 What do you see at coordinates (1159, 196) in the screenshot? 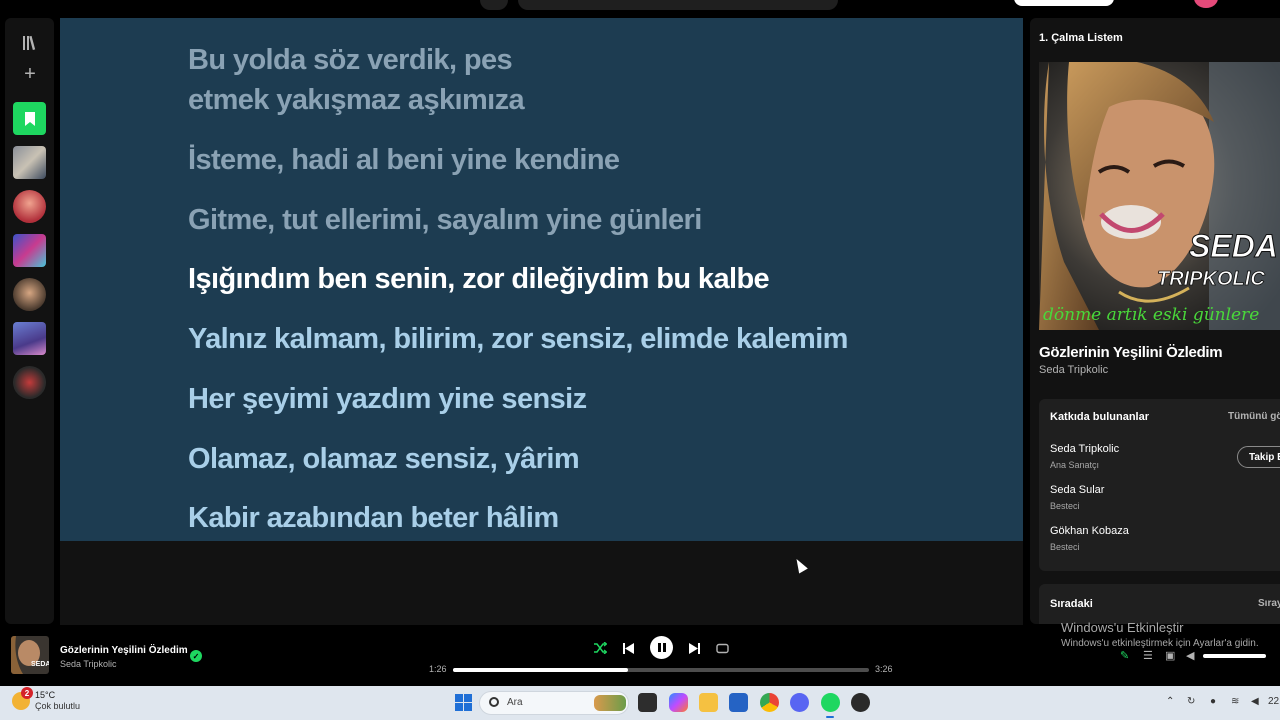
I see `album-cover: SEDA TRIPKOLIC dönme artık eski günlere` at bounding box center [1159, 196].